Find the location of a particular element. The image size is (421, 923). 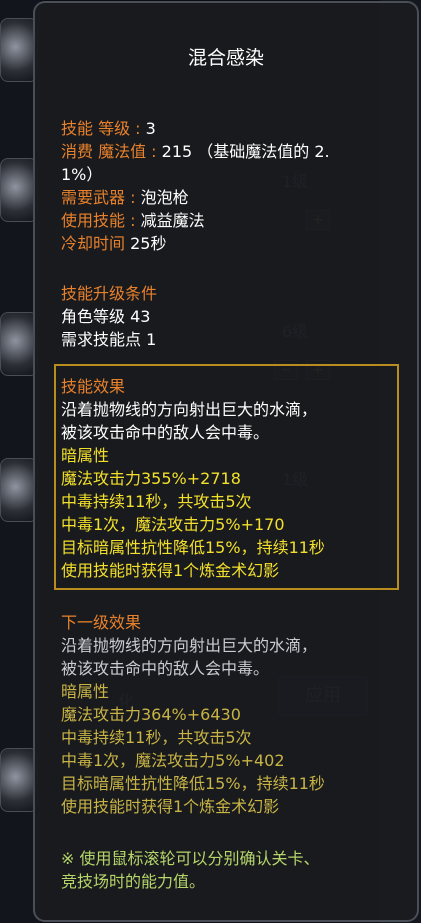

effect-element: 暗属性 is located at coordinates (85, 455).